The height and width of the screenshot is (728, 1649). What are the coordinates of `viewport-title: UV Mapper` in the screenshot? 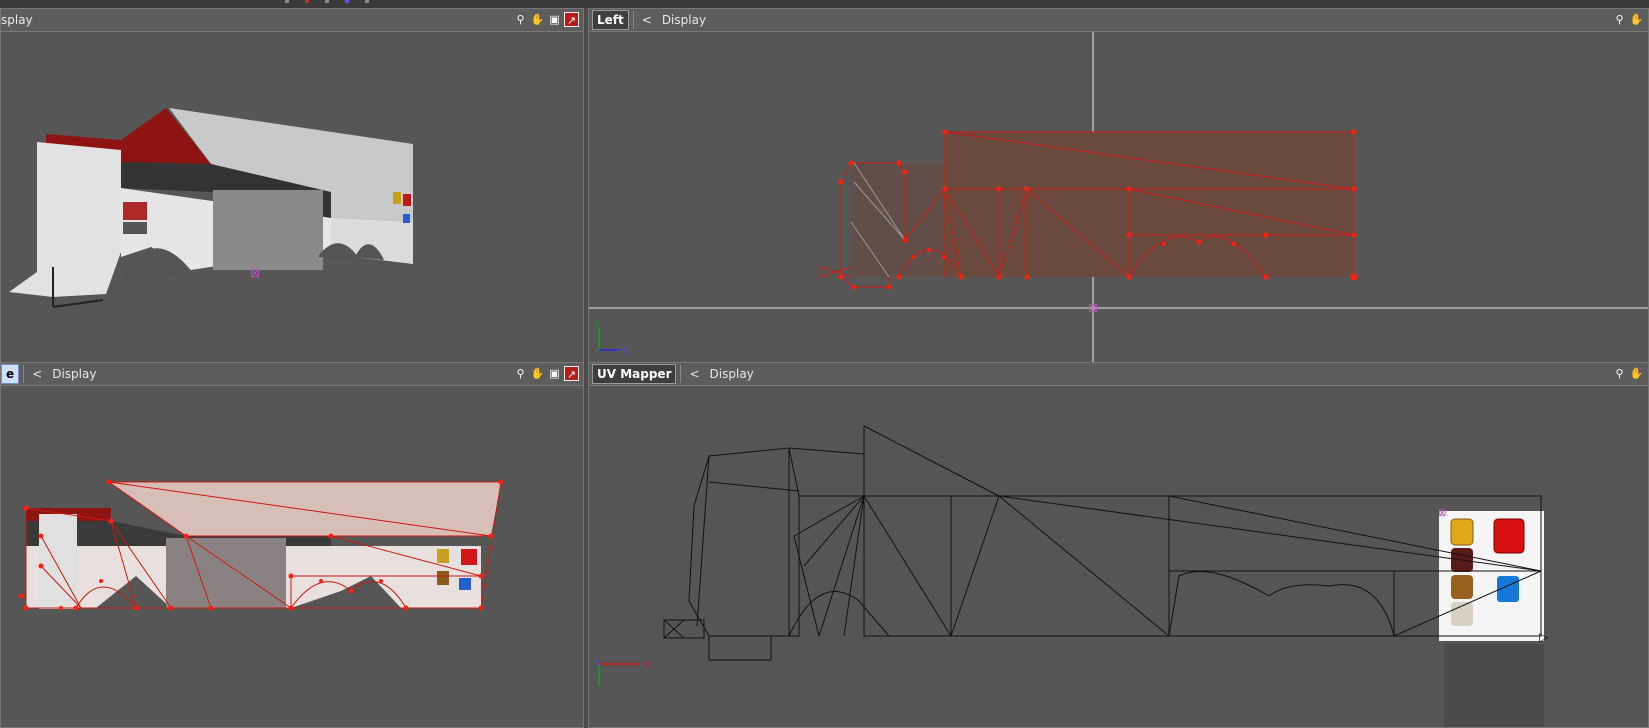 It's located at (634, 374).